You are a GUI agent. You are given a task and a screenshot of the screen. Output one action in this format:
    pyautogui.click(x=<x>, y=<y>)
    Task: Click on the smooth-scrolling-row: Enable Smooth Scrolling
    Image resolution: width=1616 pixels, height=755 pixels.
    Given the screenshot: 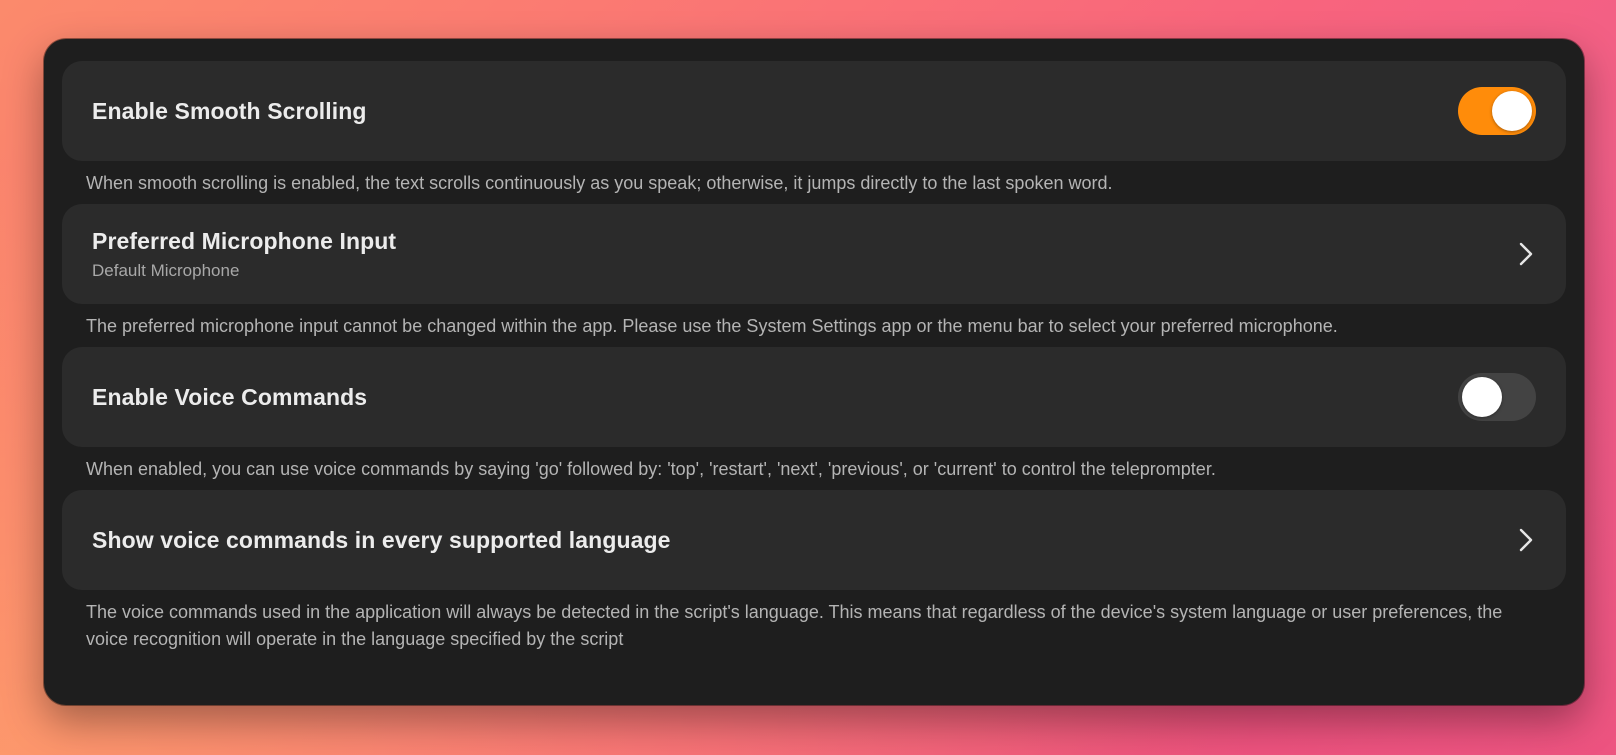 What is the action you would take?
    pyautogui.click(x=814, y=111)
    